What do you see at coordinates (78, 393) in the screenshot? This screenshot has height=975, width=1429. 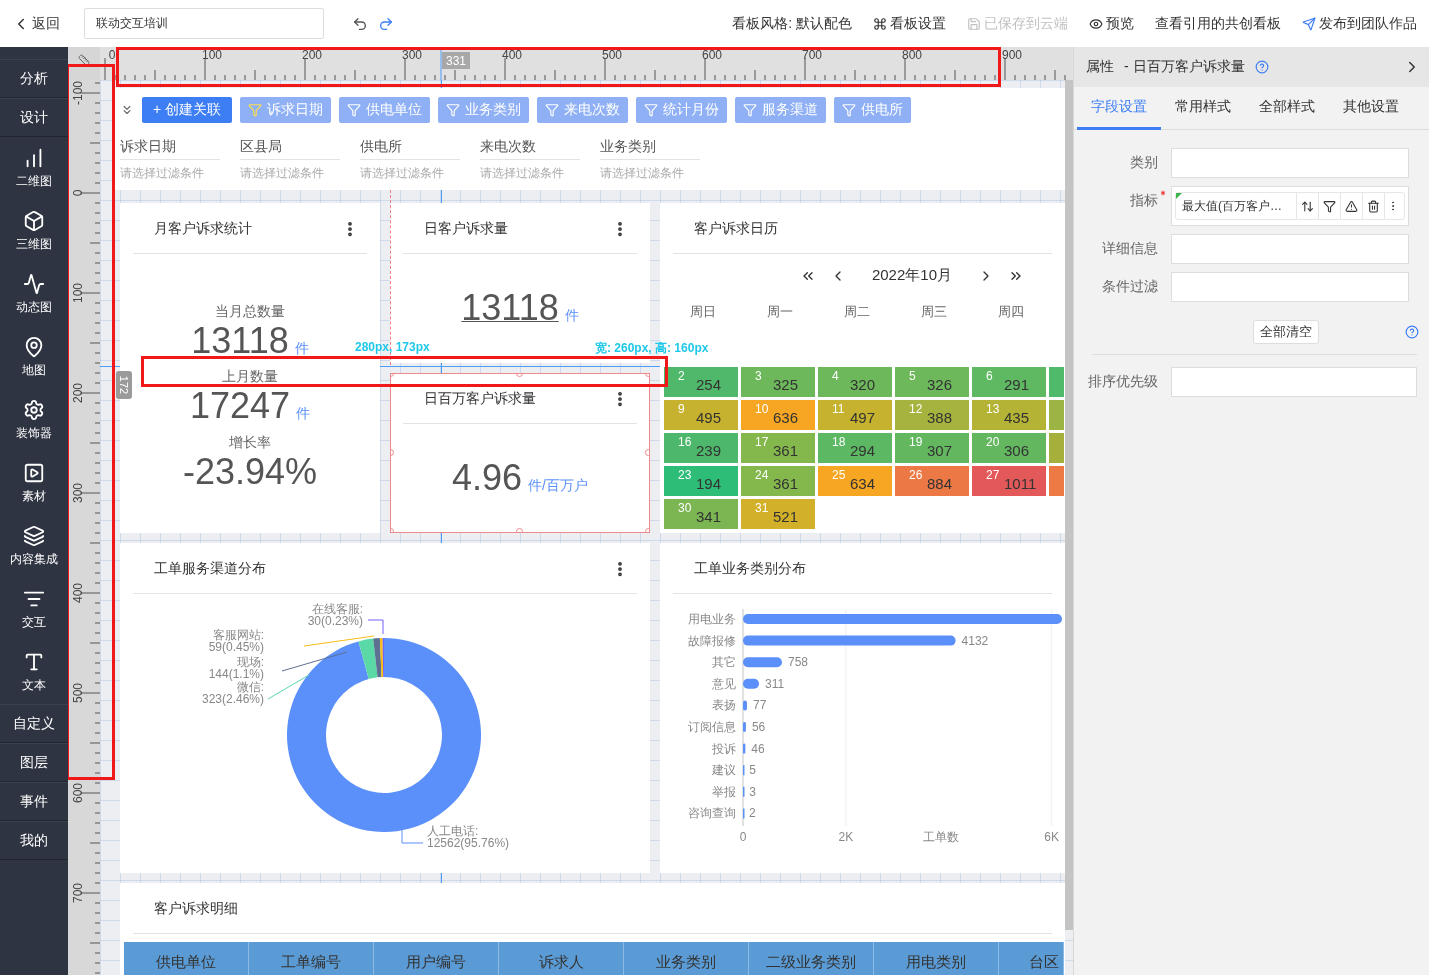 I see `ruler-label: 200` at bounding box center [78, 393].